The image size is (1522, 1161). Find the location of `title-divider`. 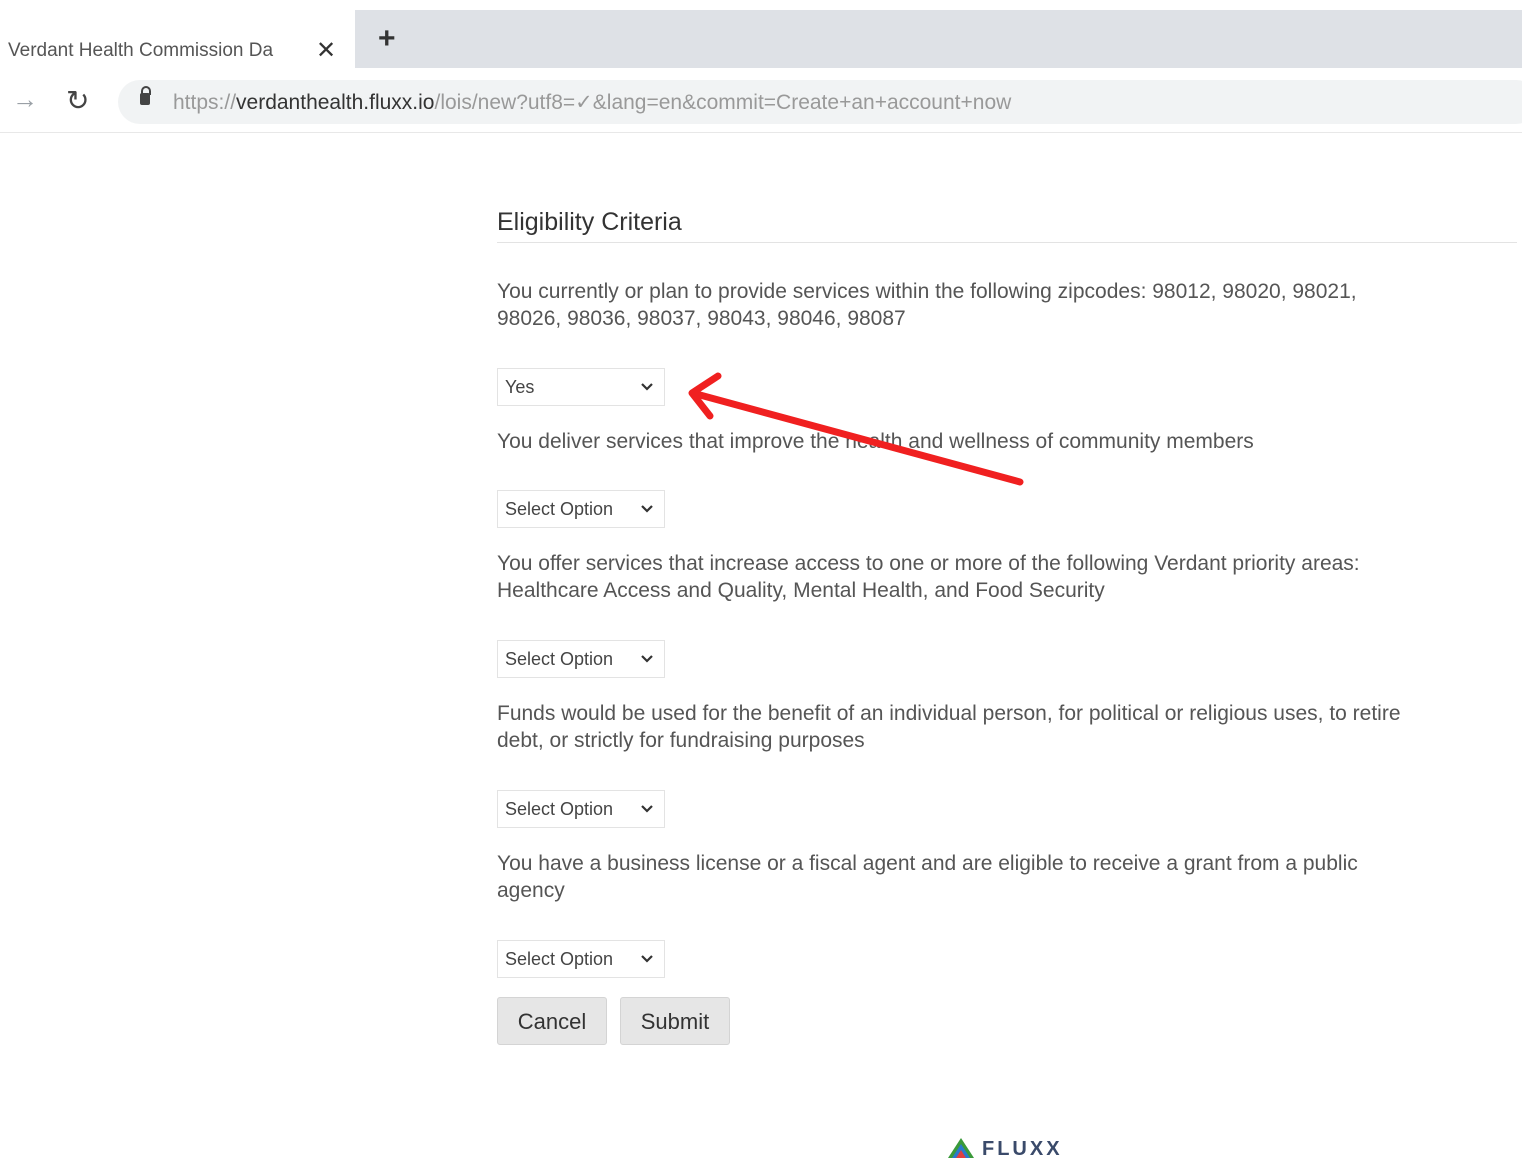

title-divider is located at coordinates (1007, 242).